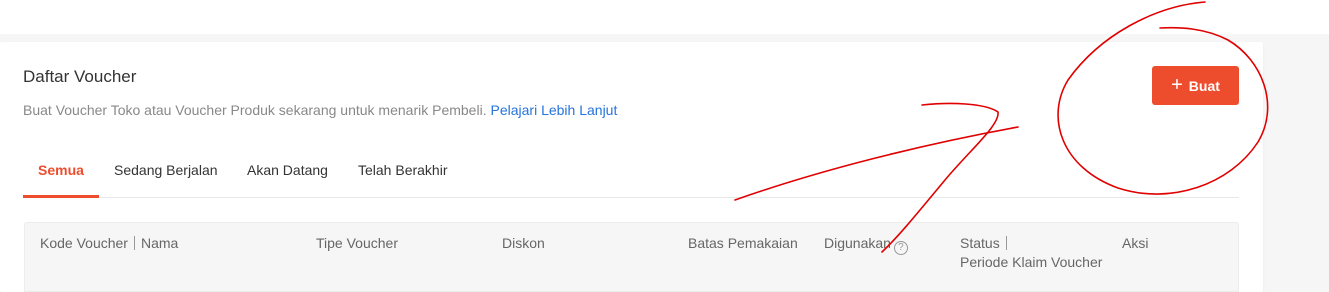  I want to click on tab-upcoming: Akan Datang, so click(287, 172).